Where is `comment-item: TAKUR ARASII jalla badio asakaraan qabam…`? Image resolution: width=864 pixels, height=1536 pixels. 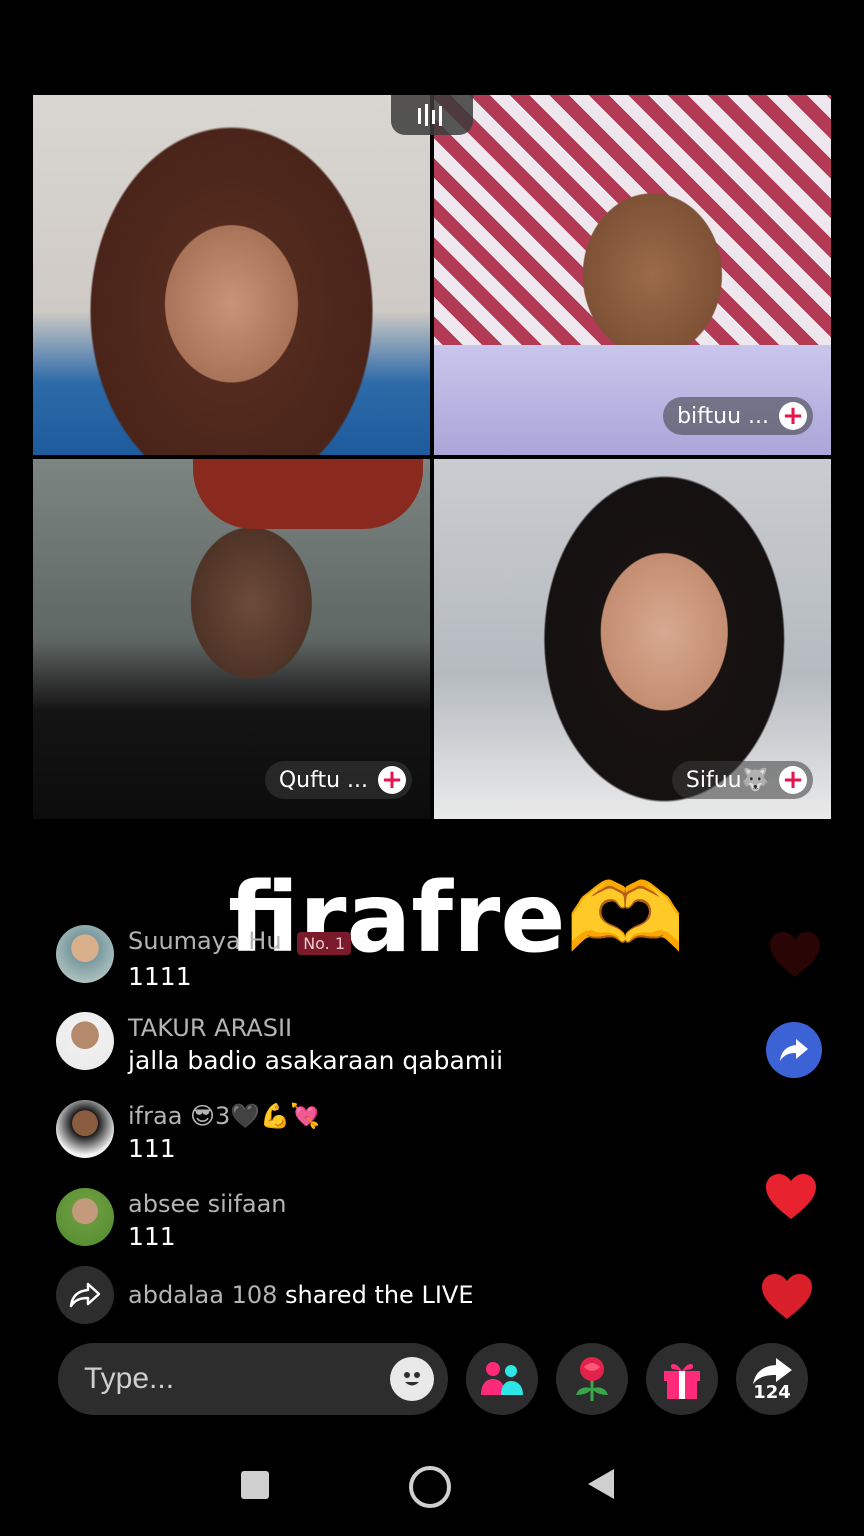 comment-item: TAKUR ARASII jalla badio asakaraan qabam… is located at coordinates (279, 1045).